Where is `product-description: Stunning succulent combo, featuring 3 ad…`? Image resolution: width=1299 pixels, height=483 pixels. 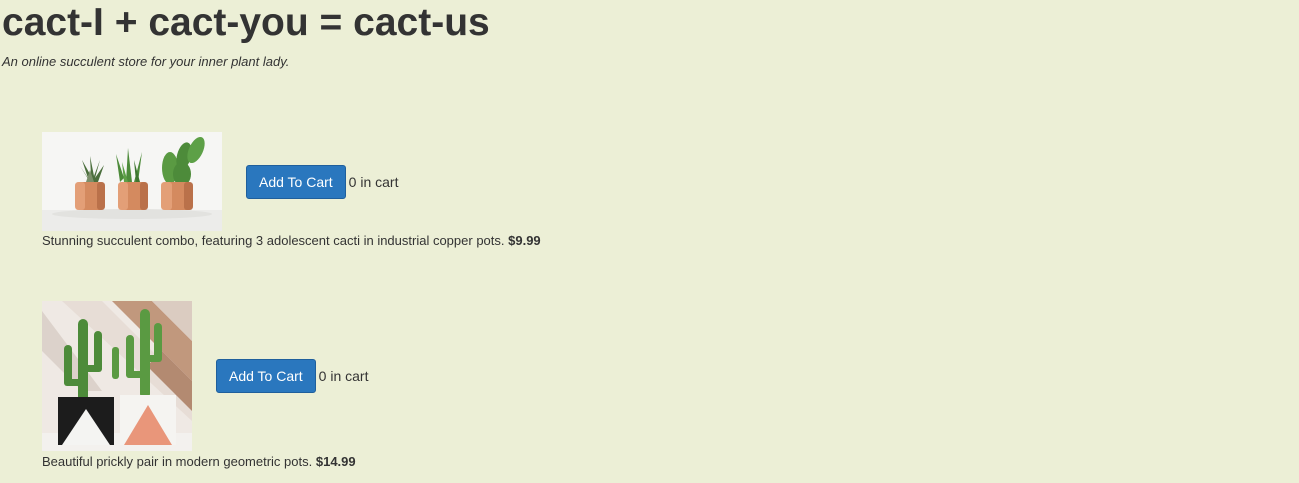 product-description: Stunning succulent combo, featuring 3 ad… is located at coordinates (291, 241).